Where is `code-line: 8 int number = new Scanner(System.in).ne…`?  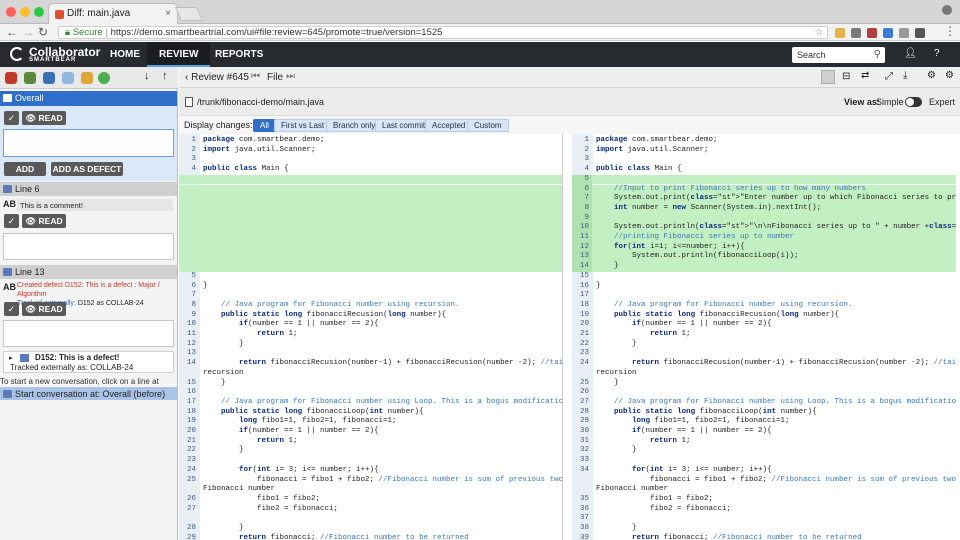
code-line: 8 int number = new Scanner(System.in).ne… is located at coordinates (764, 208).